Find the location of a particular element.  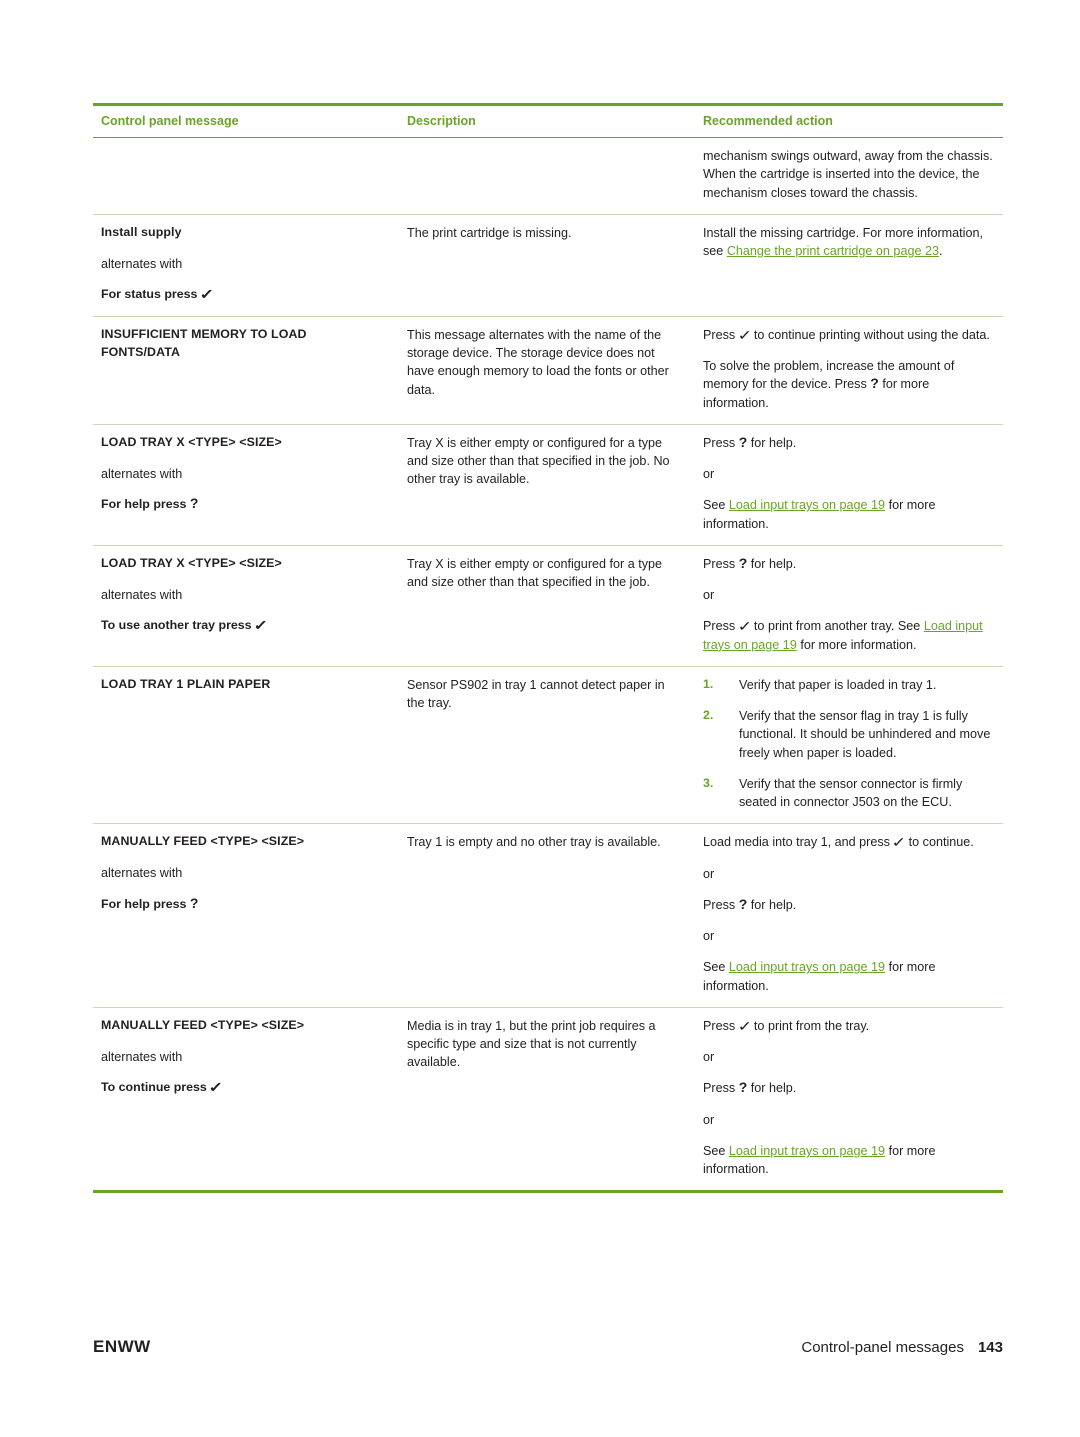

message-alt-text: For status press is located at coordinates (149, 293).